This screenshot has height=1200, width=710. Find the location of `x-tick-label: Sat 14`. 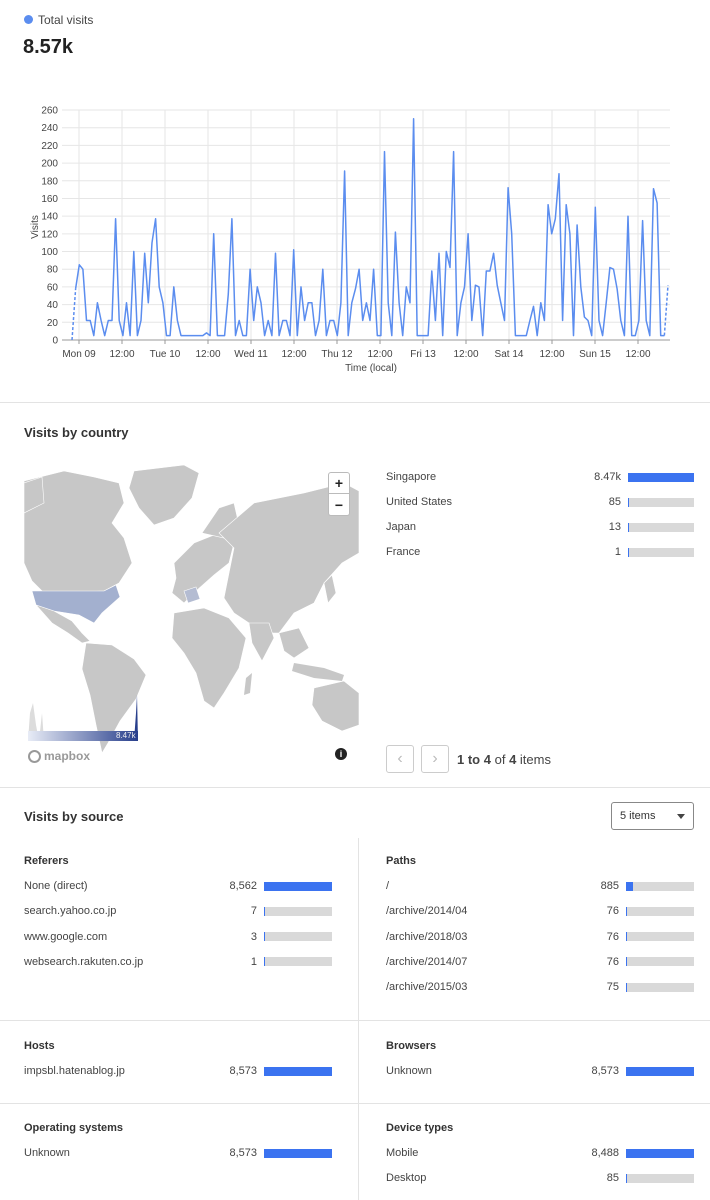

x-tick-label: Sat 14 is located at coordinates (509, 354).